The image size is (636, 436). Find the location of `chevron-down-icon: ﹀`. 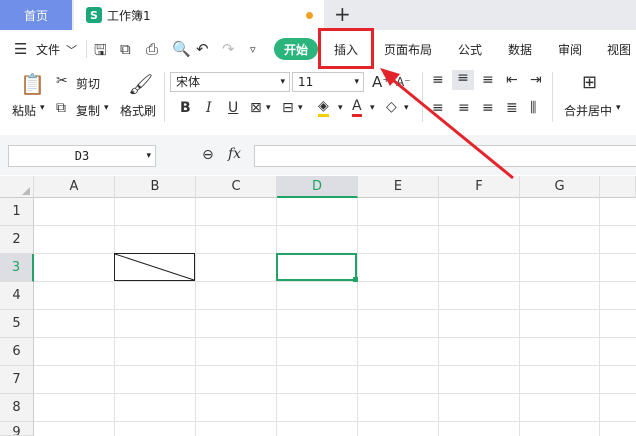

chevron-down-icon: ﹀ is located at coordinates (71, 50).